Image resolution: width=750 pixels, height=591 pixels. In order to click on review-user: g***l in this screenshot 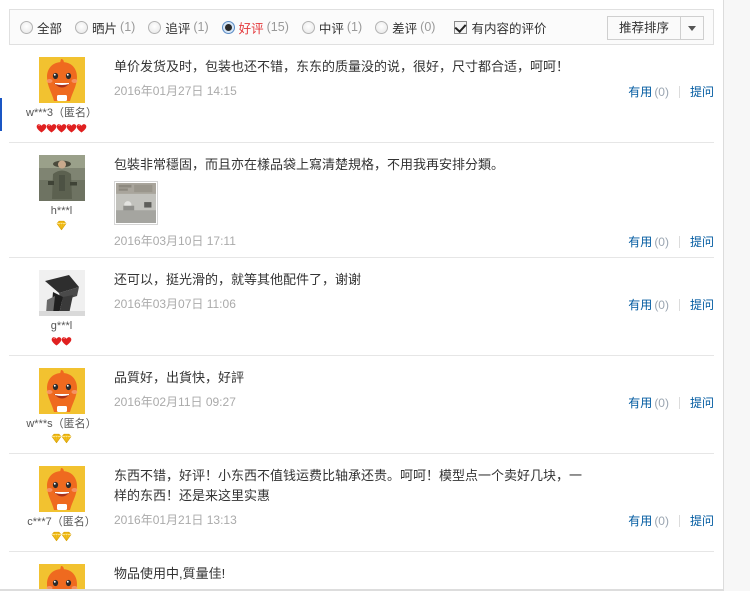, I will do `click(61, 307)`.